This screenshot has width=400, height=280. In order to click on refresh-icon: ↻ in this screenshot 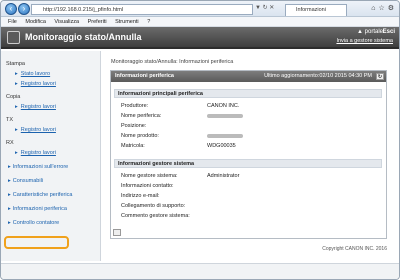, I will do `click(380, 76)`.